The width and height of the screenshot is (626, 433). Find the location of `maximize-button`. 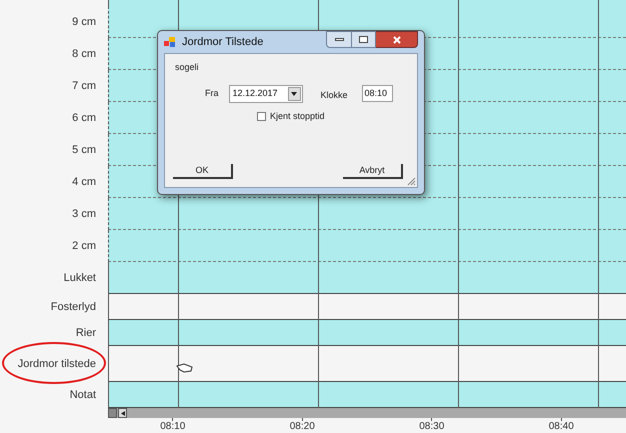

maximize-button is located at coordinates (364, 39).